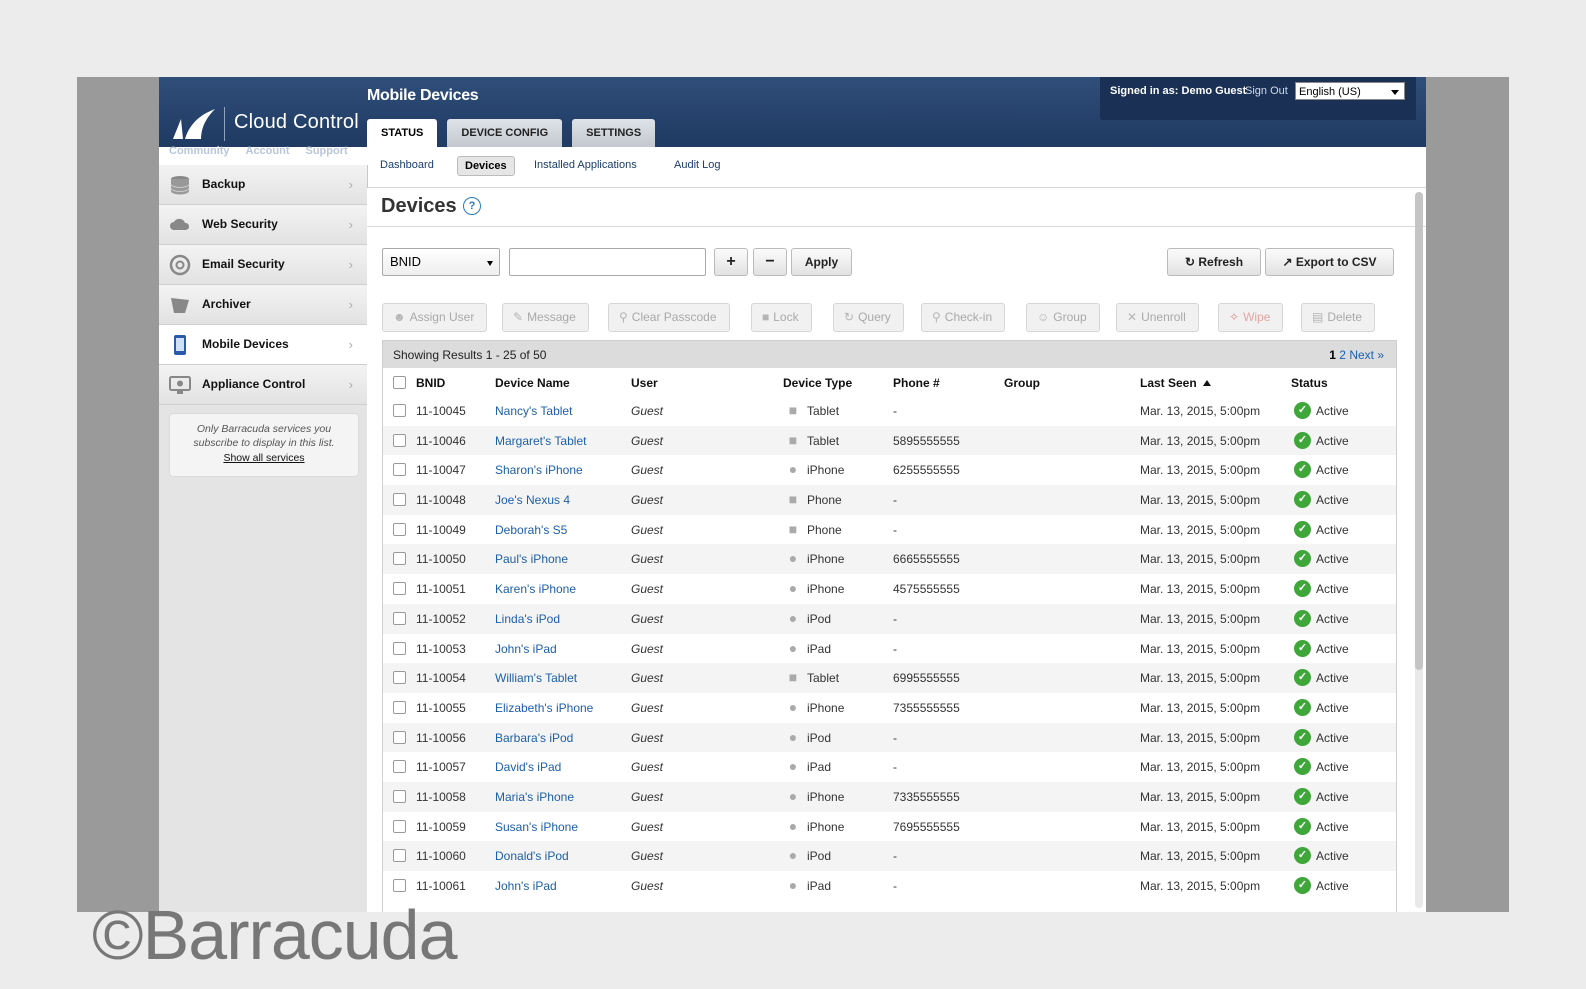 This screenshot has width=1586, height=989. What do you see at coordinates (1350, 91) in the screenshot?
I see `language-select: English (US)` at bounding box center [1350, 91].